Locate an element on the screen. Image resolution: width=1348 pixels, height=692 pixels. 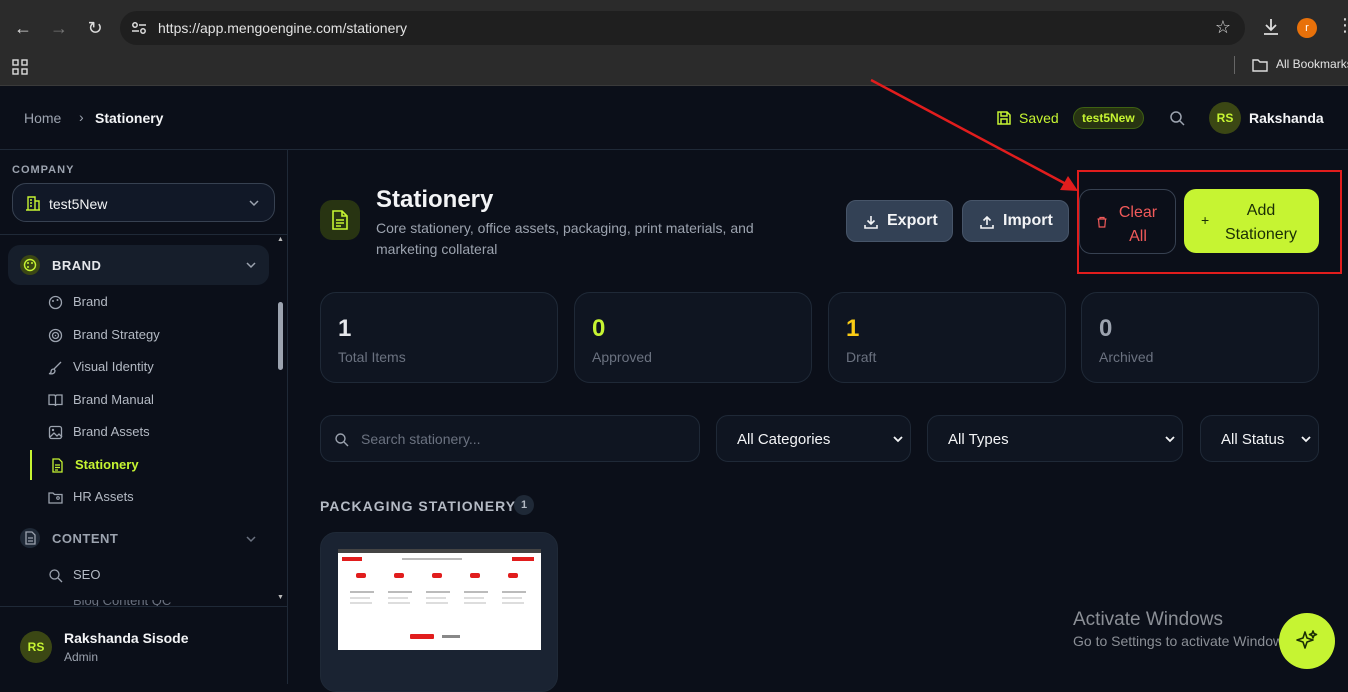
export-button: Export is located at coordinates (899, 221).